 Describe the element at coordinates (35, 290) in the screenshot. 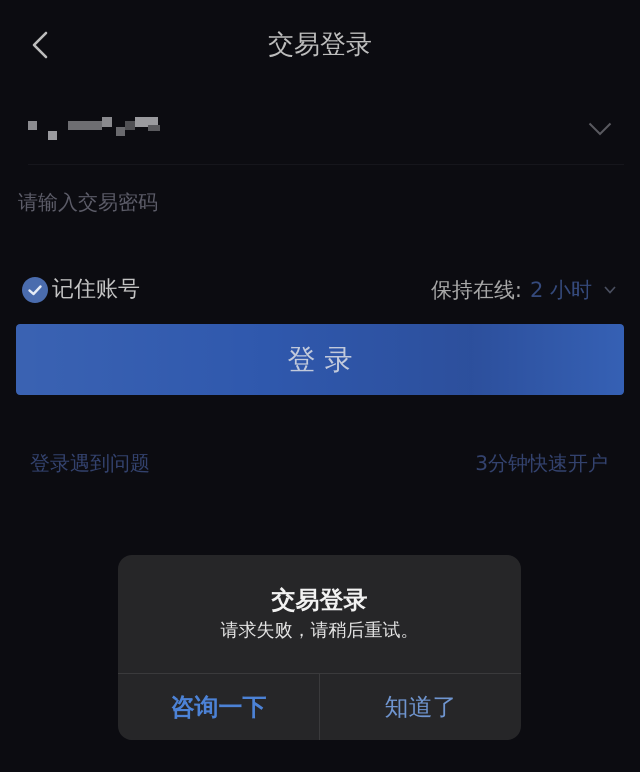

I see `checkbox-icon` at that location.